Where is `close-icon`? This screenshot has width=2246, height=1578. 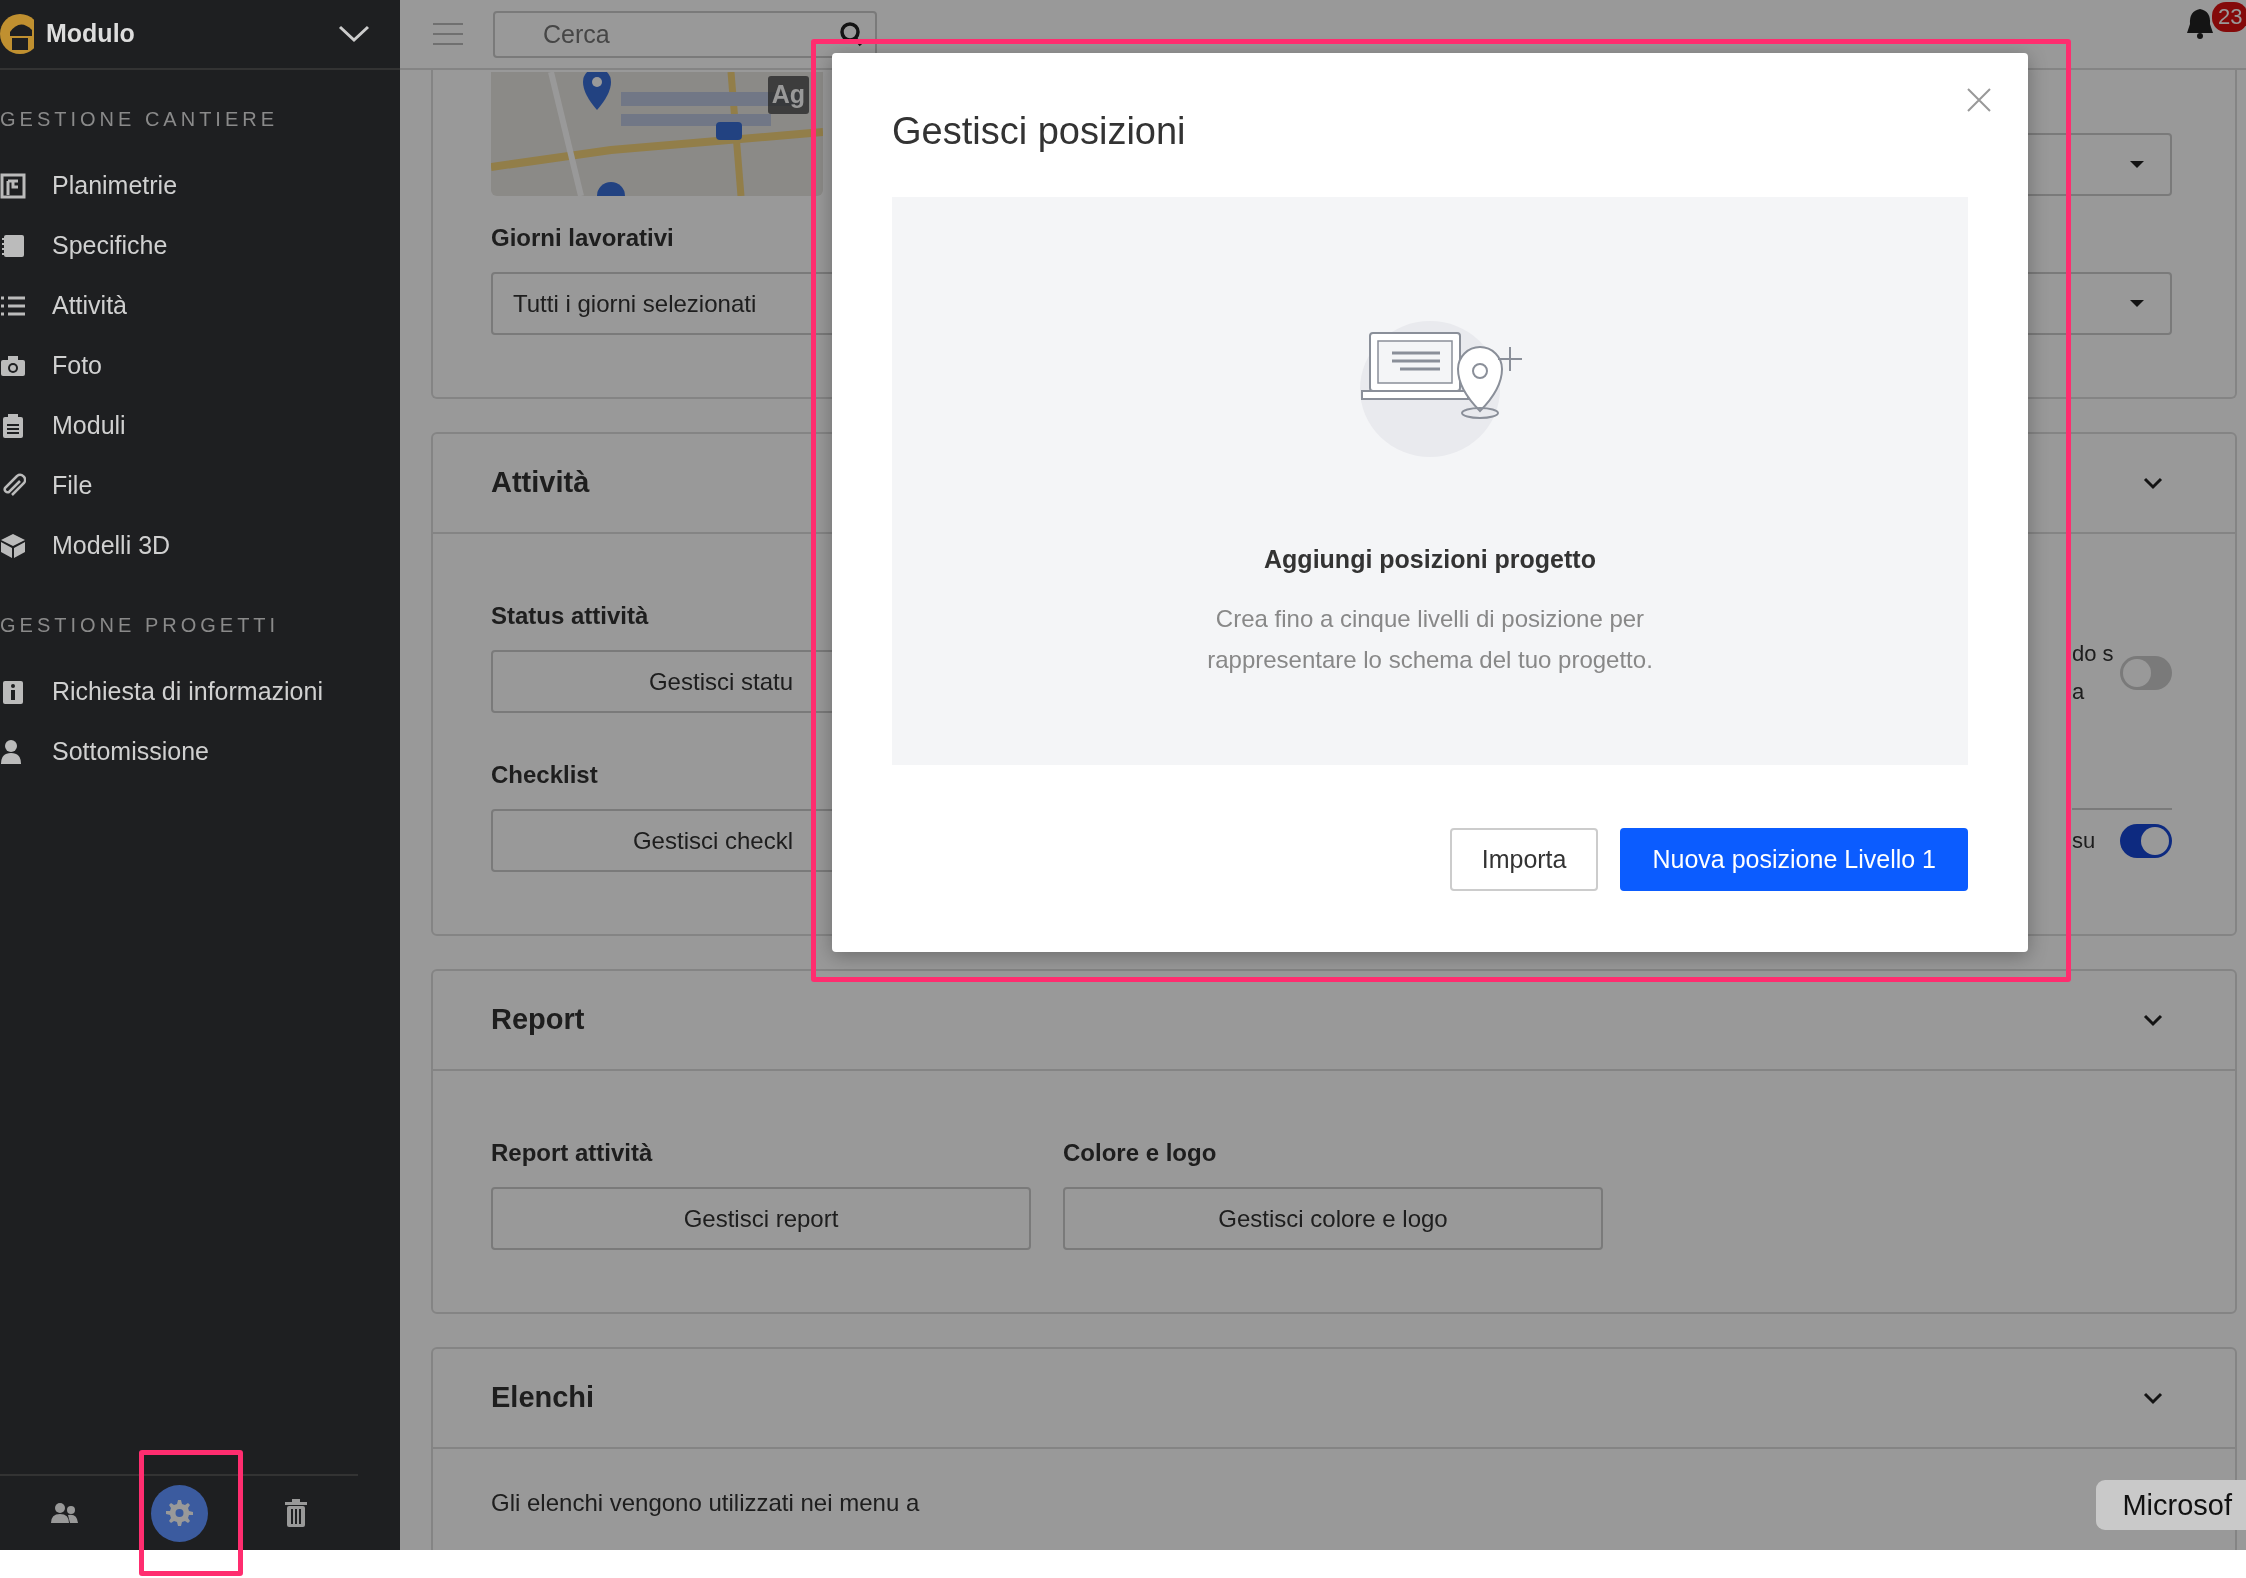 close-icon is located at coordinates (1979, 100).